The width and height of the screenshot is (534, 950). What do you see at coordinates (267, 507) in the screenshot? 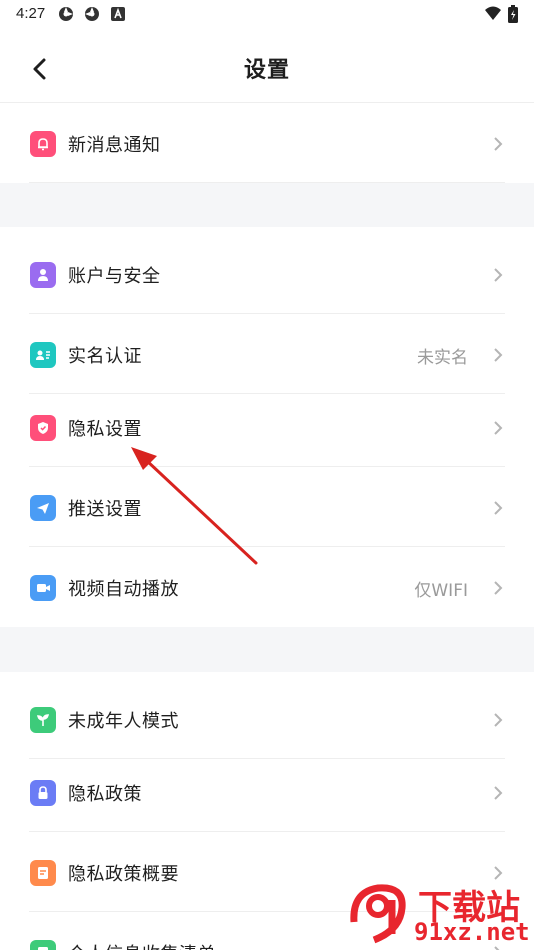
I see `settings-row-push-settings: 推送设置` at bounding box center [267, 507].